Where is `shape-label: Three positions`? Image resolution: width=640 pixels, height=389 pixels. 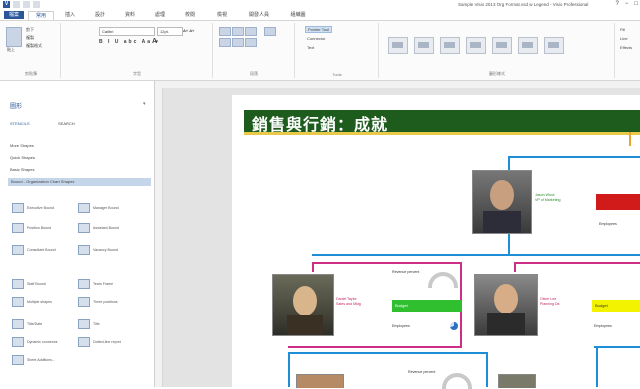 shape-label: Three positions is located at coordinates (105, 302).